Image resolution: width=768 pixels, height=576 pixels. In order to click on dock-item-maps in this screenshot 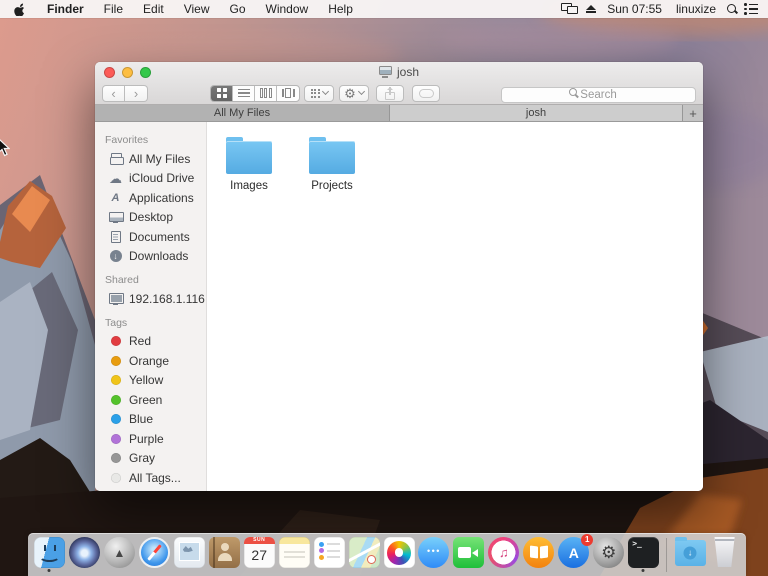, I will do `click(364, 555)`.